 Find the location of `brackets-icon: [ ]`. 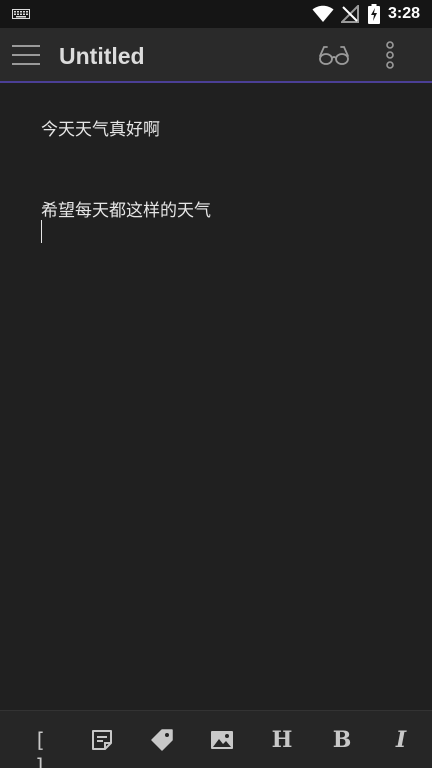

brackets-icon: [ ] is located at coordinates (41, 748).